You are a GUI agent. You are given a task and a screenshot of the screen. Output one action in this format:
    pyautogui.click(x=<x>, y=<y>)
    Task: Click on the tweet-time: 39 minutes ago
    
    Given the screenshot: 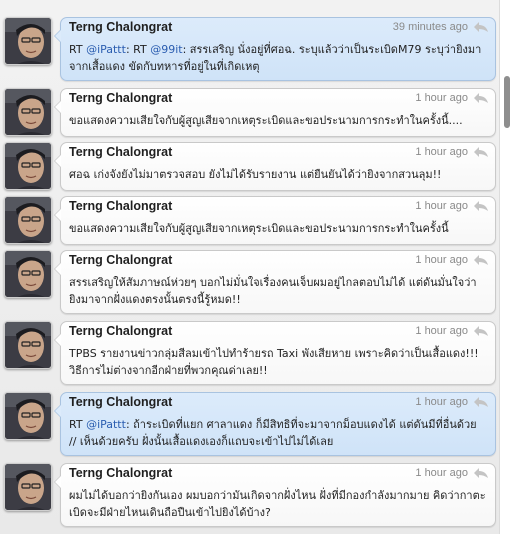 What is the action you would take?
    pyautogui.click(x=430, y=27)
    